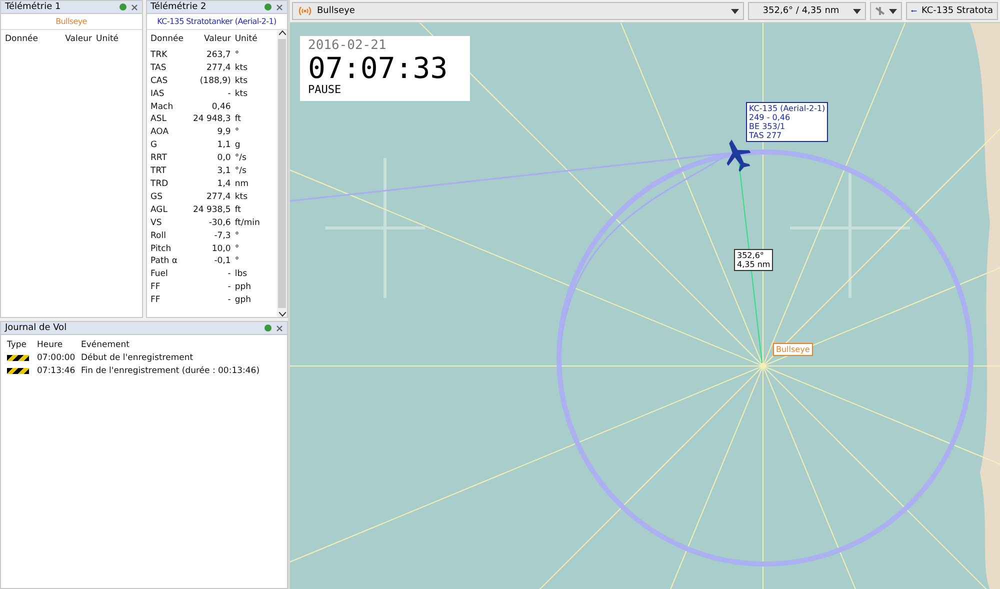 The width and height of the screenshot is (1000, 589). Describe the element at coordinates (223, 159) in the screenshot. I see `table-cell-text: 0,0` at that location.